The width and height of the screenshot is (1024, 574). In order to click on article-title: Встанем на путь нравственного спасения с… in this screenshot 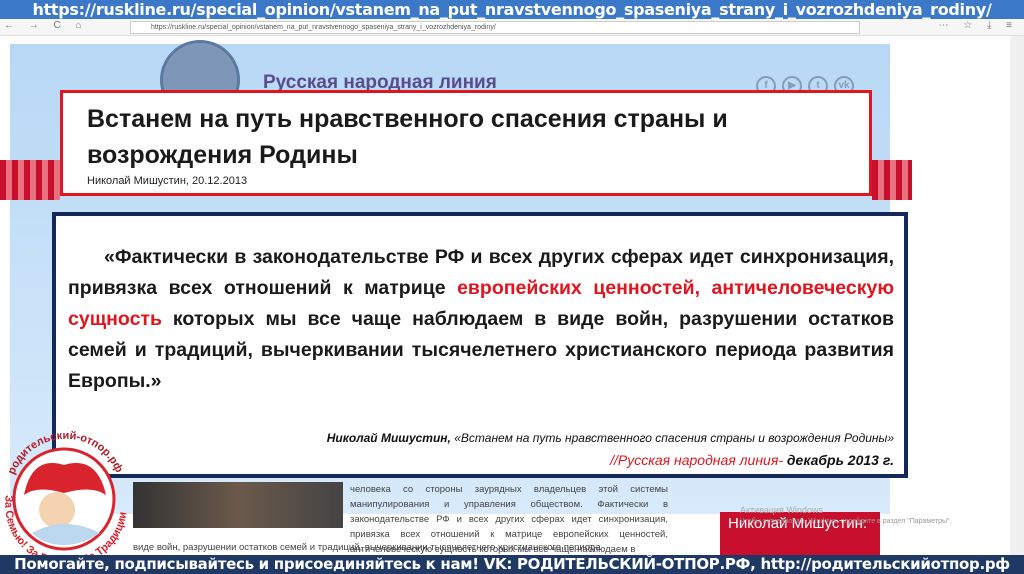, I will do `click(407, 137)`.